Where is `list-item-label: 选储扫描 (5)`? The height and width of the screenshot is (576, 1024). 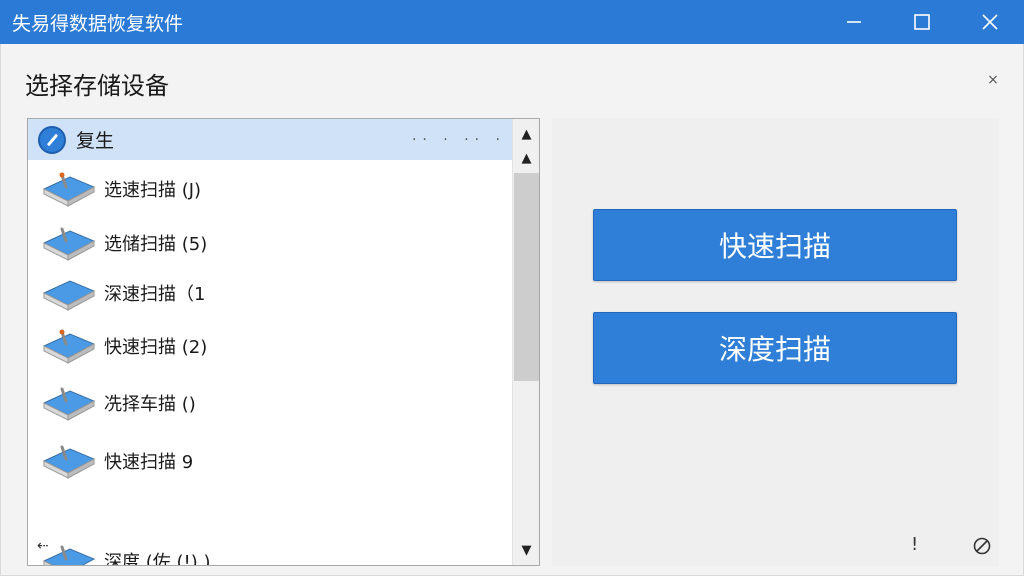 list-item-label: 选储扫描 (5) is located at coordinates (156, 244).